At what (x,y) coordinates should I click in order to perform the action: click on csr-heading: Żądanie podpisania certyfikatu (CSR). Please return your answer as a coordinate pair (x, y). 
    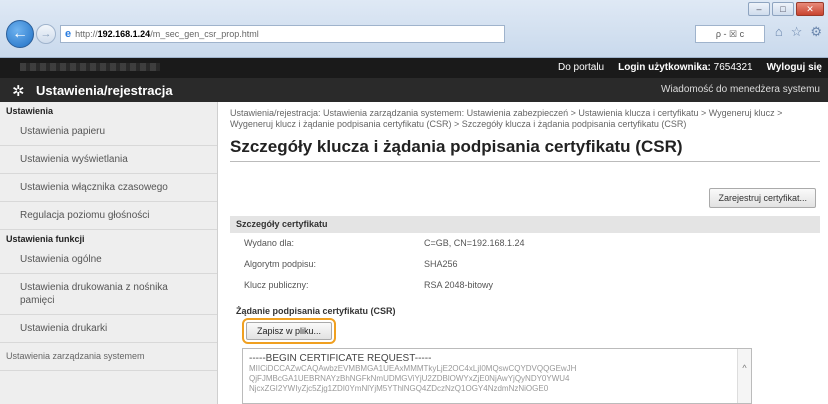
    Looking at the image, I should click on (316, 311).